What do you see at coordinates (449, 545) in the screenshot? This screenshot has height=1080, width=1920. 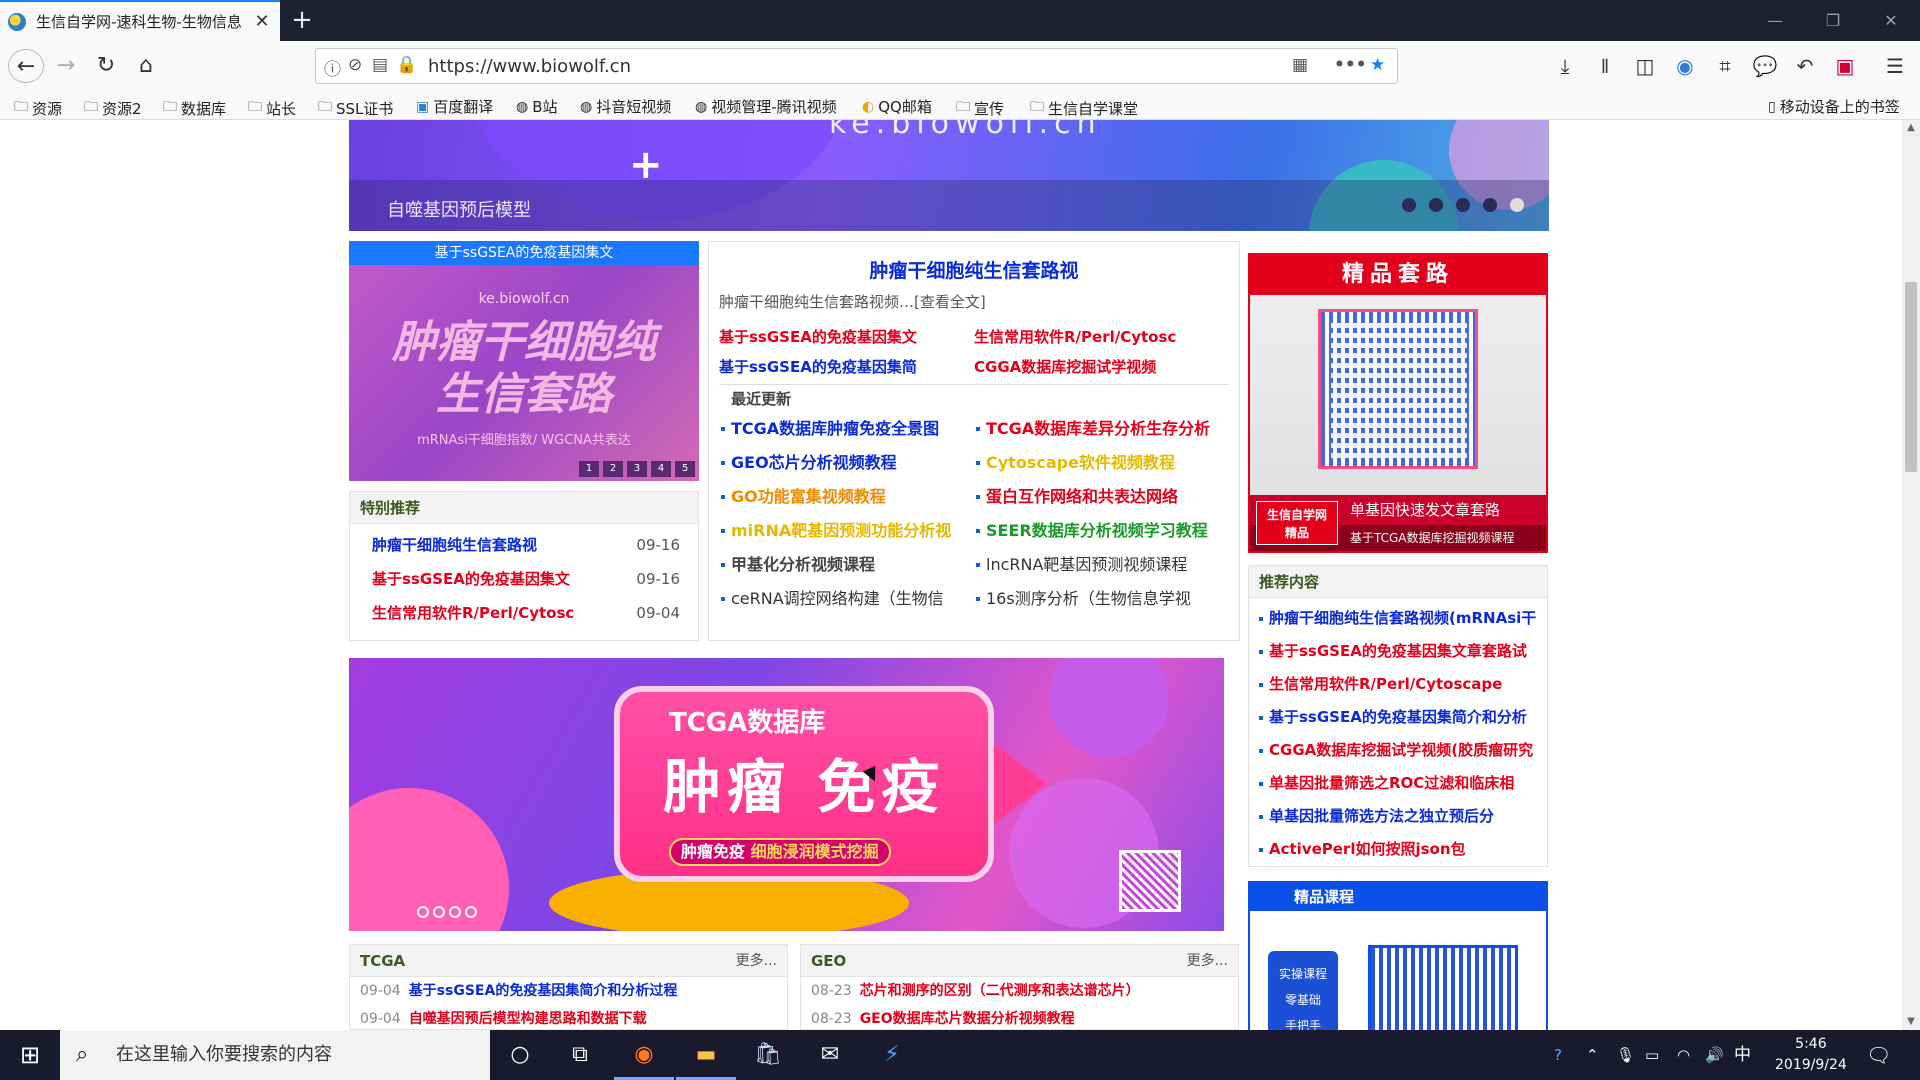 I see `special-link: 肿瘤干细胞纯生信套路视` at bounding box center [449, 545].